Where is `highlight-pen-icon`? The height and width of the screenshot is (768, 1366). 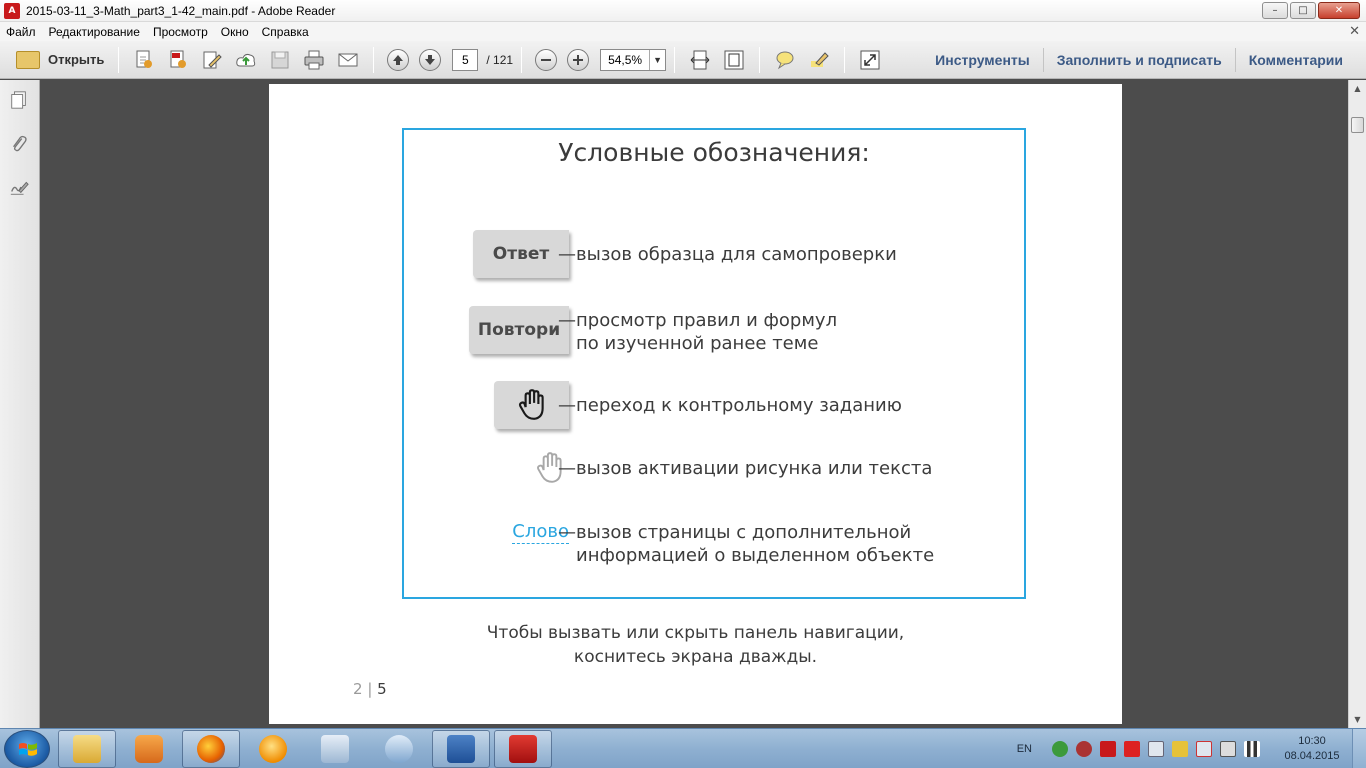
highlight-pen-icon is located at coordinates (819, 60).